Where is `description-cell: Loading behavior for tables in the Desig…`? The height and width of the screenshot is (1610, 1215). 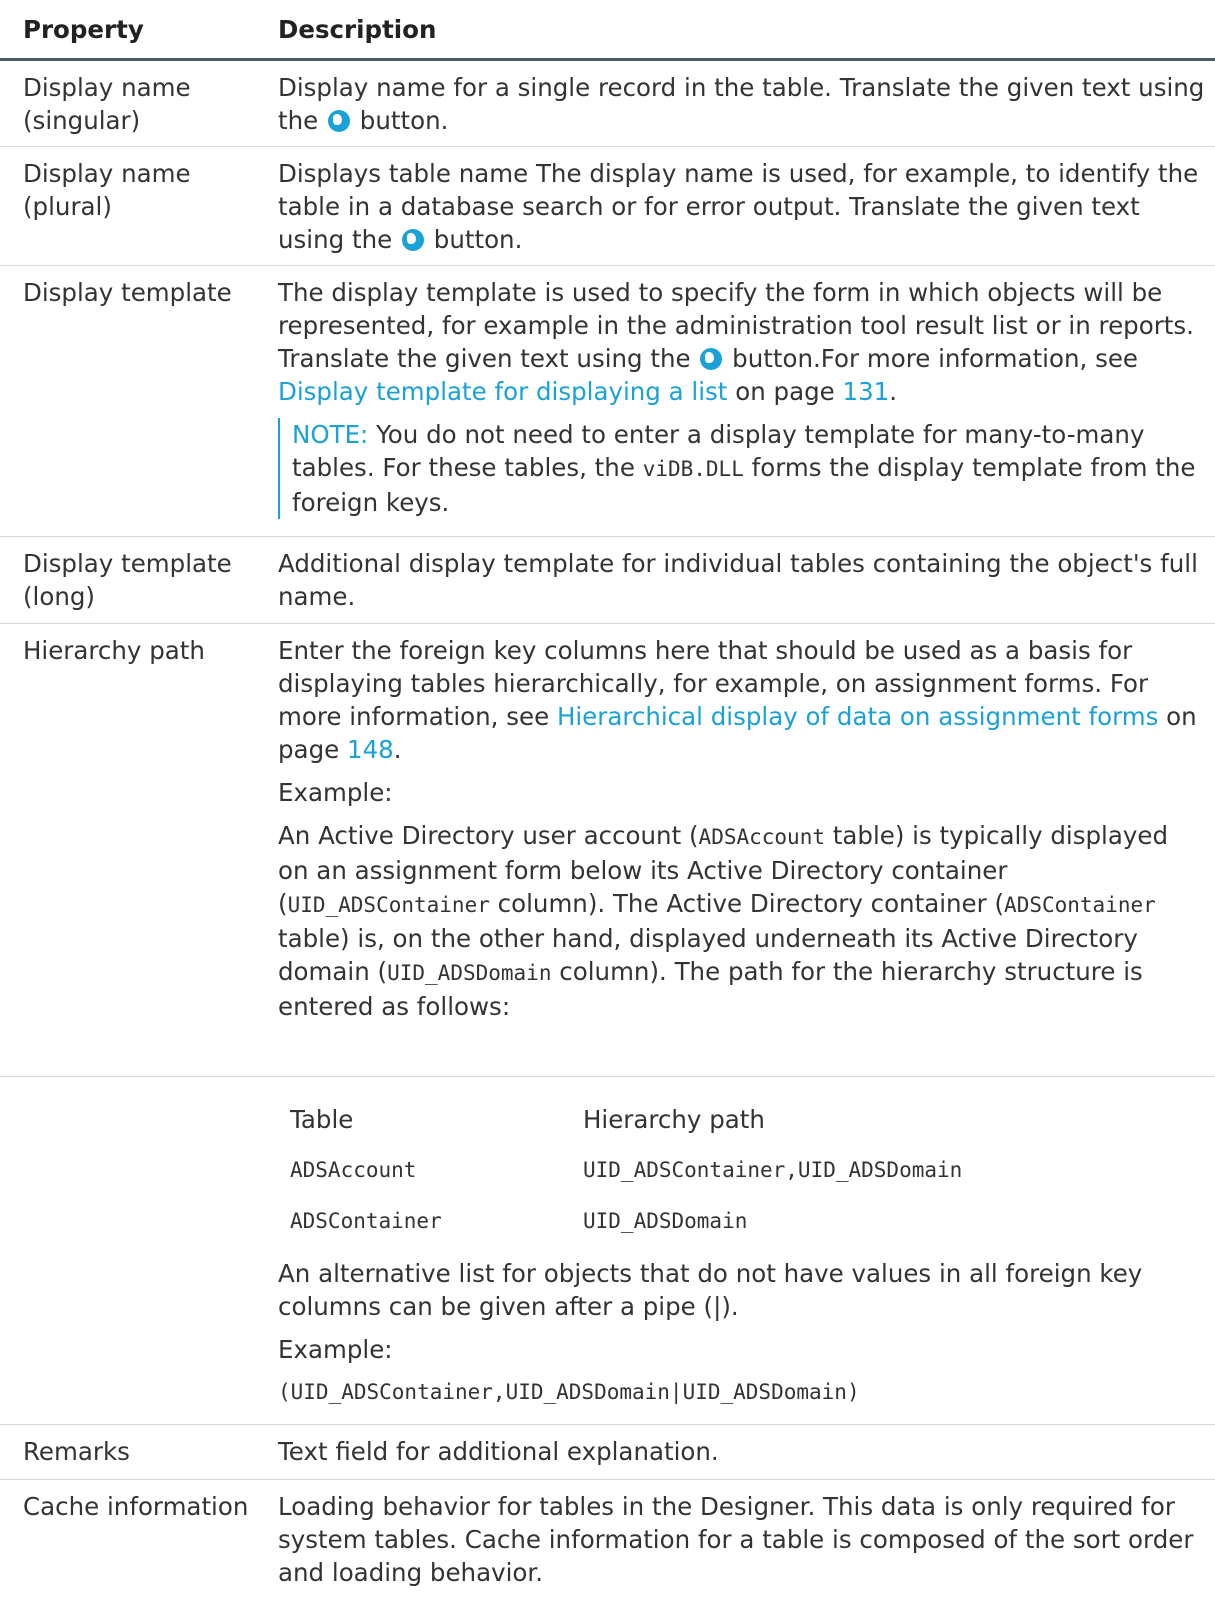
description-cell: Loading behavior for tables in the Desig… is located at coordinates (736, 1539).